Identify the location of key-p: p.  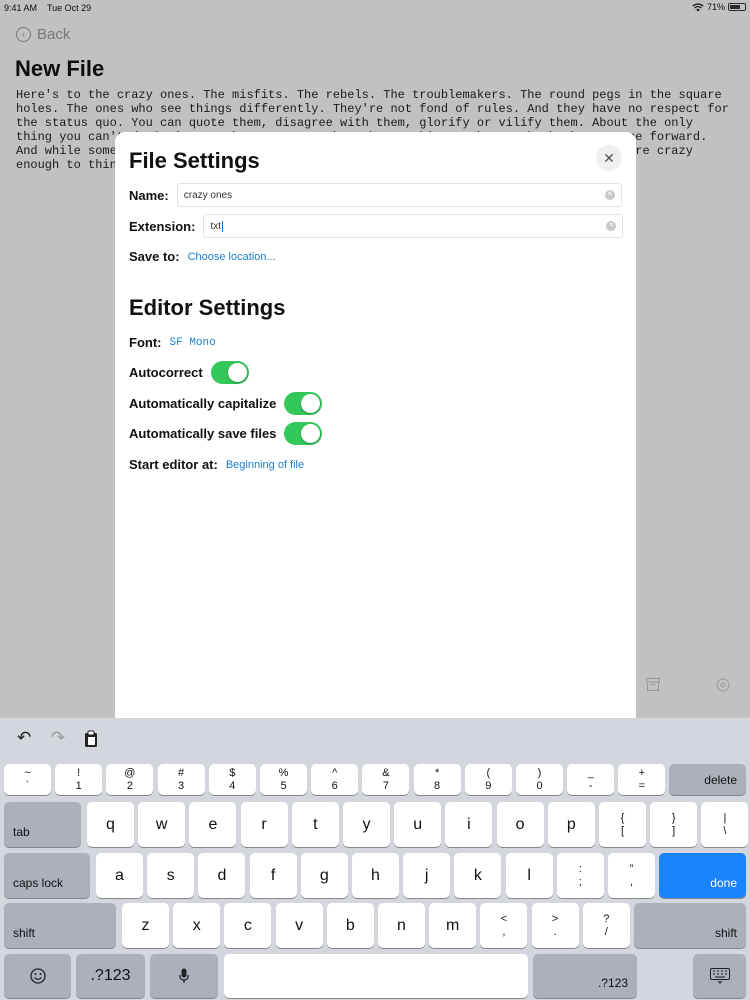
(571, 824).